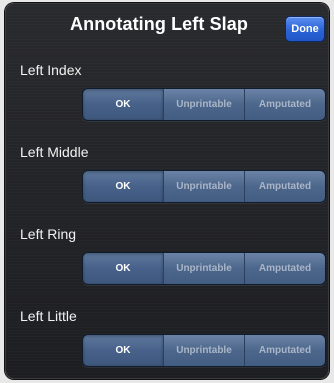 This screenshot has height=383, width=334. What do you see at coordinates (48, 234) in the screenshot?
I see `finger-label: Left Ring` at bounding box center [48, 234].